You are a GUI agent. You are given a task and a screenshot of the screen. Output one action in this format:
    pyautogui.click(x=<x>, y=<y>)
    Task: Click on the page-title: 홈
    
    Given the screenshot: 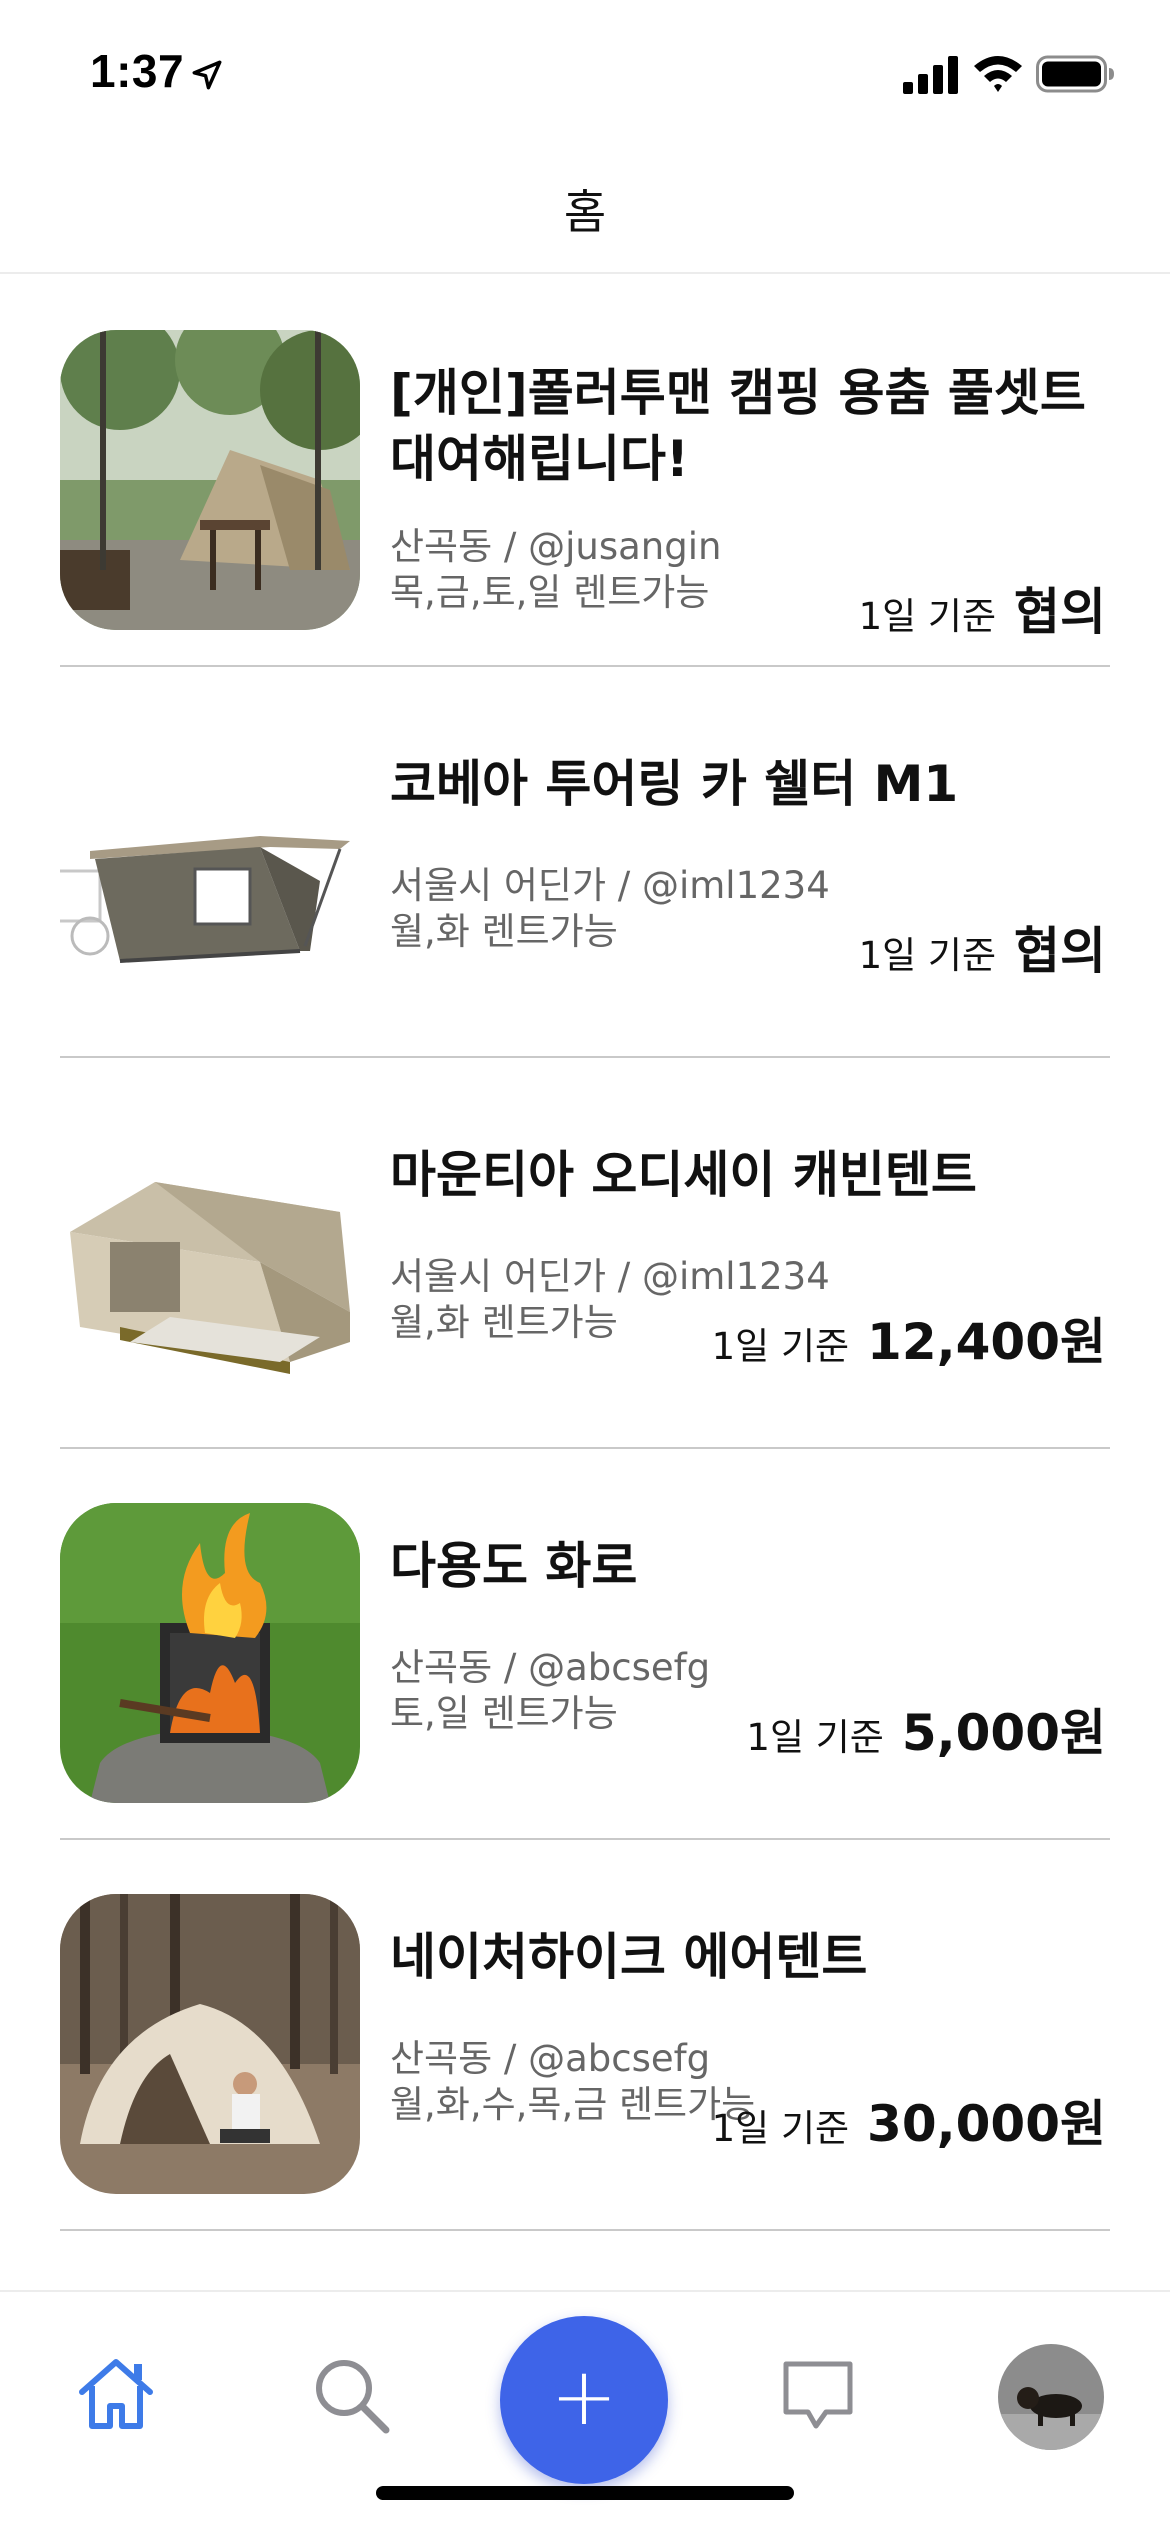 What is the action you would take?
    pyautogui.click(x=585, y=212)
    